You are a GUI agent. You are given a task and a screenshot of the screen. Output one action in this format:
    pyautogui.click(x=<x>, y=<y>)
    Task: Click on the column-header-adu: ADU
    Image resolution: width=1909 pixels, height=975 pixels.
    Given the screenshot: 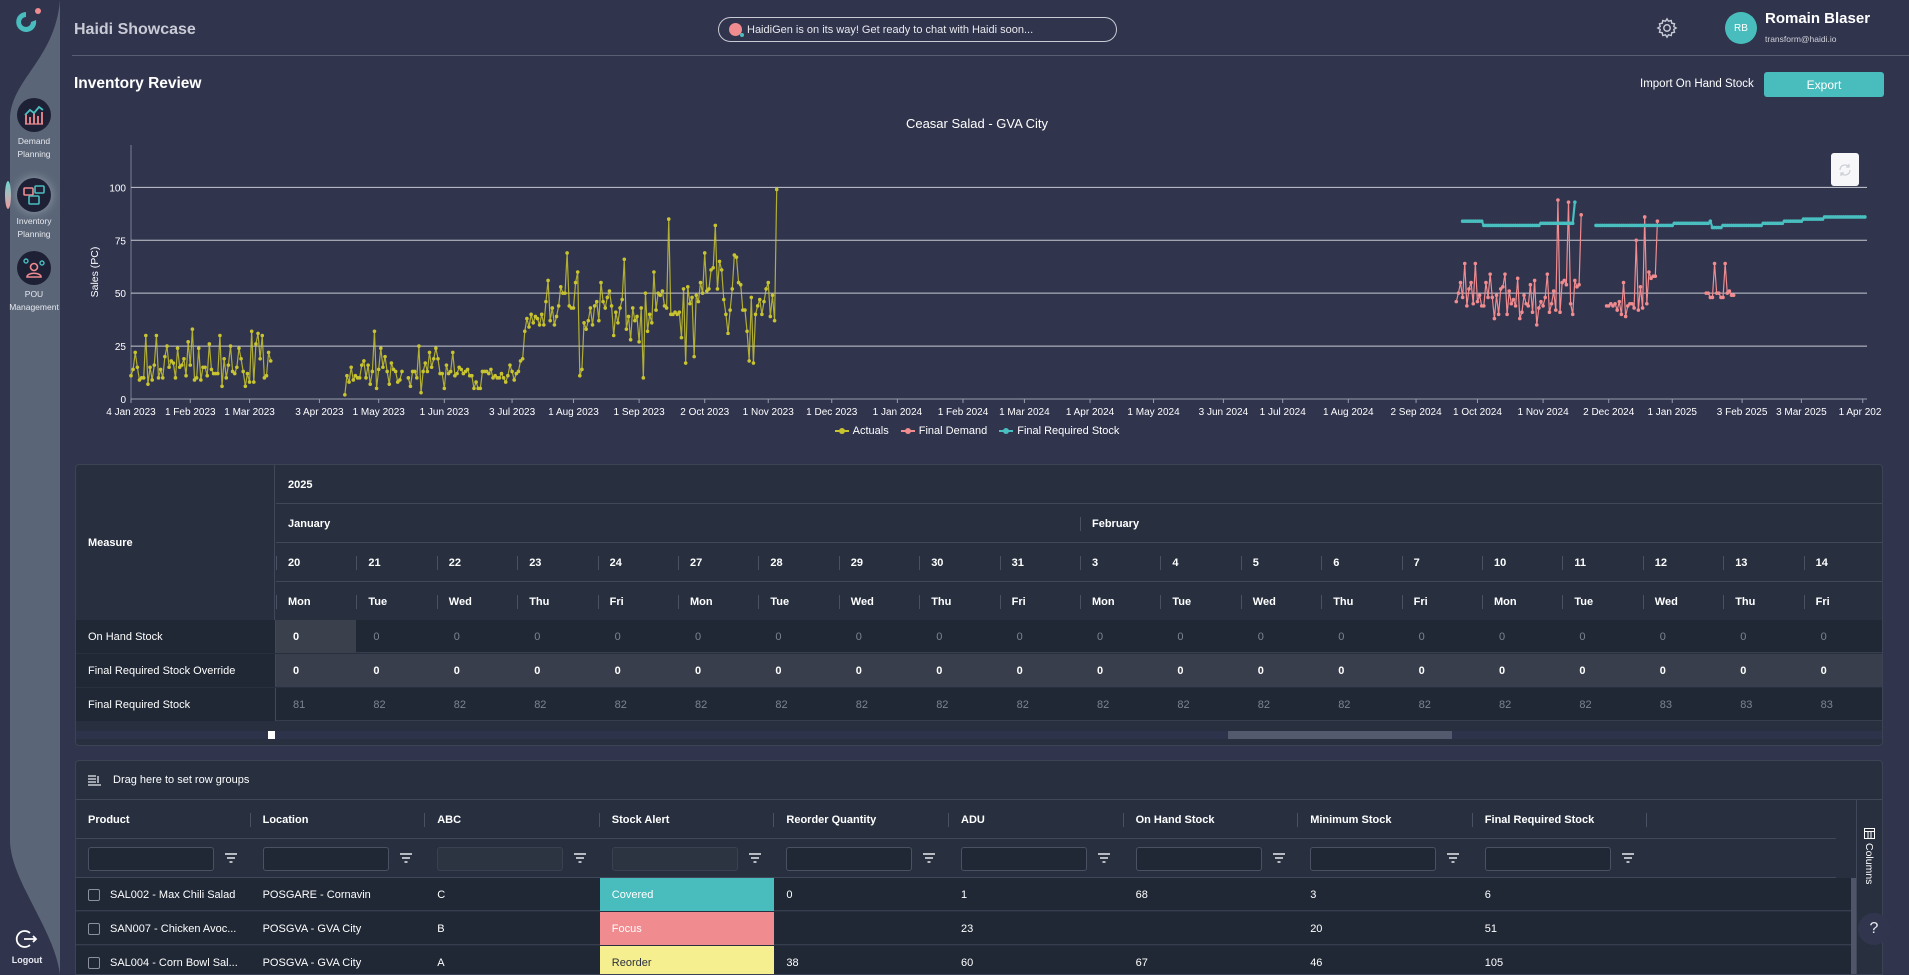 What is the action you would take?
    pyautogui.click(x=1036, y=819)
    